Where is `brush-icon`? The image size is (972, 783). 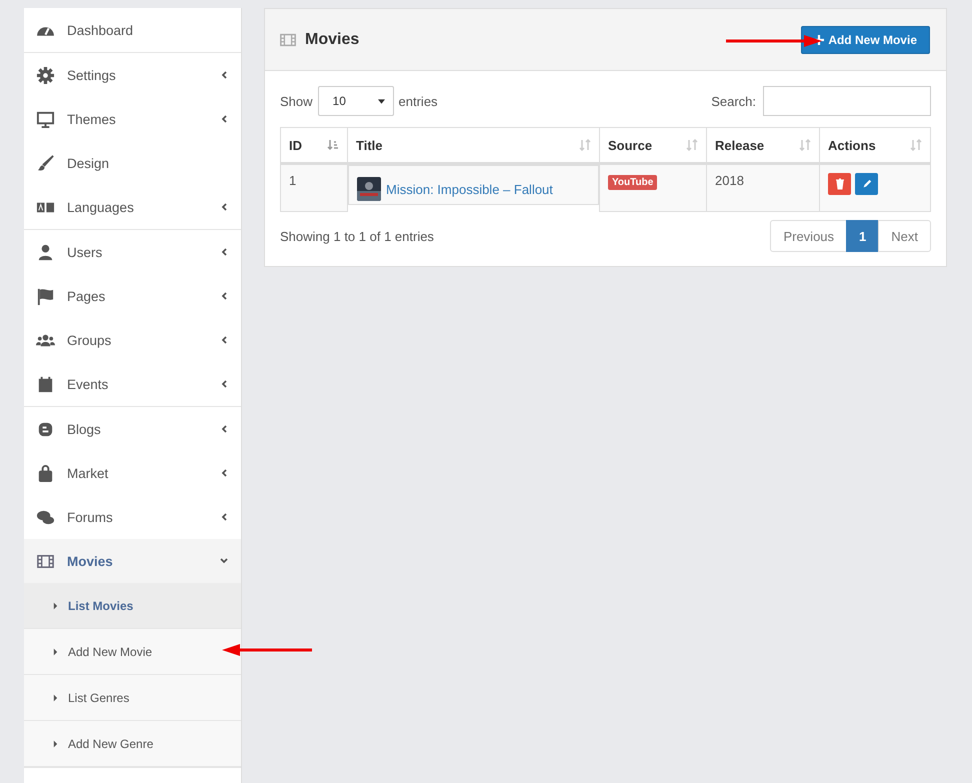
brush-icon is located at coordinates (45, 163).